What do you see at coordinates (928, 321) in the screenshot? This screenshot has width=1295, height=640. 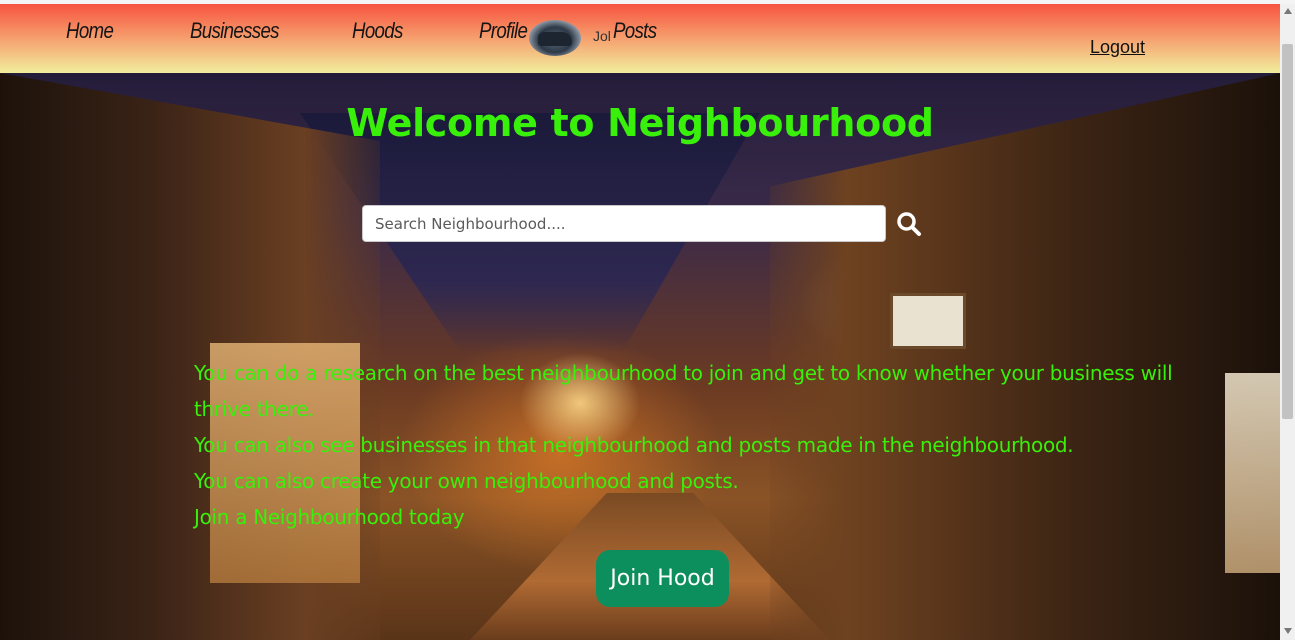 I see `hero-lantern` at bounding box center [928, 321].